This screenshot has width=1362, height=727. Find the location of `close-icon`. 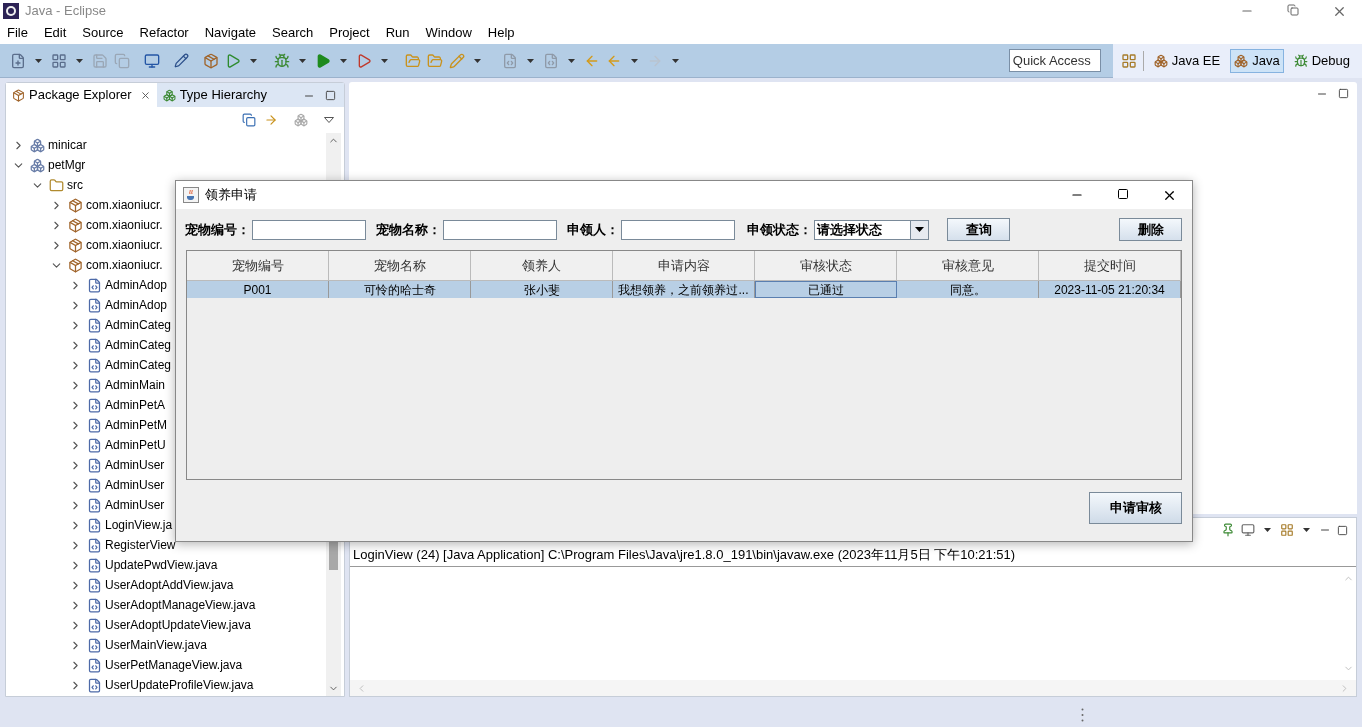

close-icon is located at coordinates (145, 95).